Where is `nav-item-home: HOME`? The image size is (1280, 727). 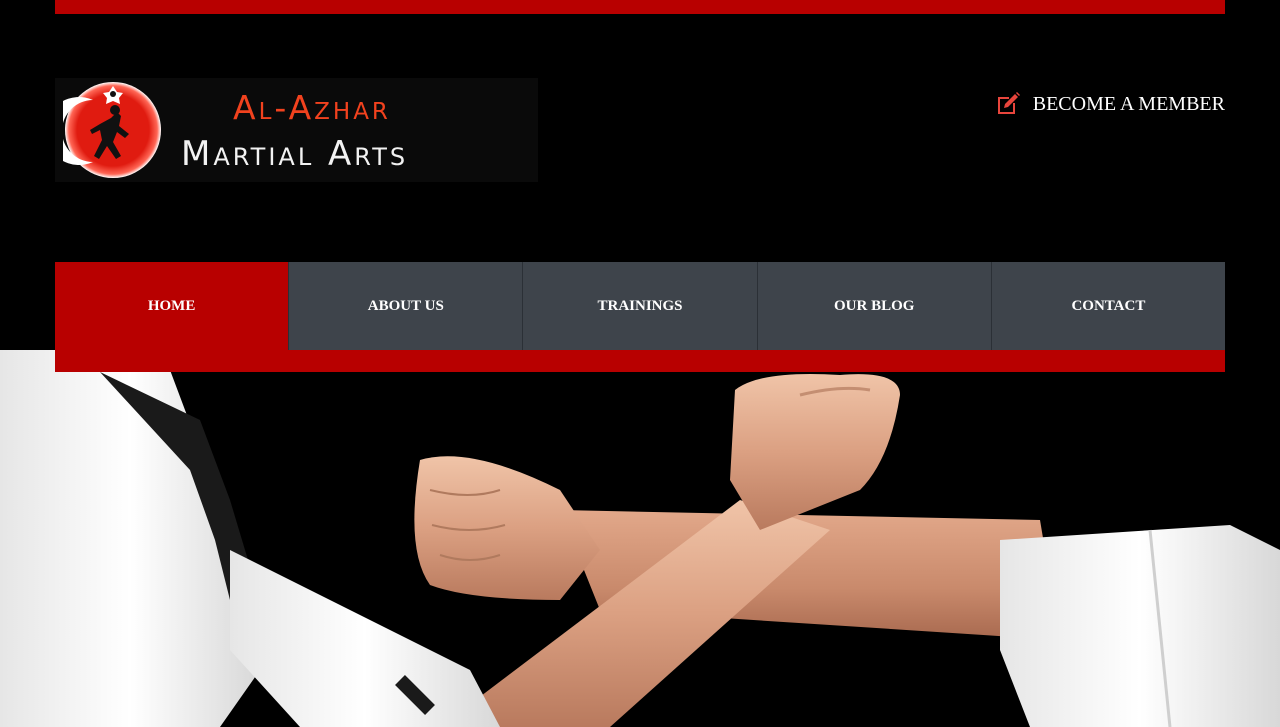
nav-item-home: HOME is located at coordinates (172, 306).